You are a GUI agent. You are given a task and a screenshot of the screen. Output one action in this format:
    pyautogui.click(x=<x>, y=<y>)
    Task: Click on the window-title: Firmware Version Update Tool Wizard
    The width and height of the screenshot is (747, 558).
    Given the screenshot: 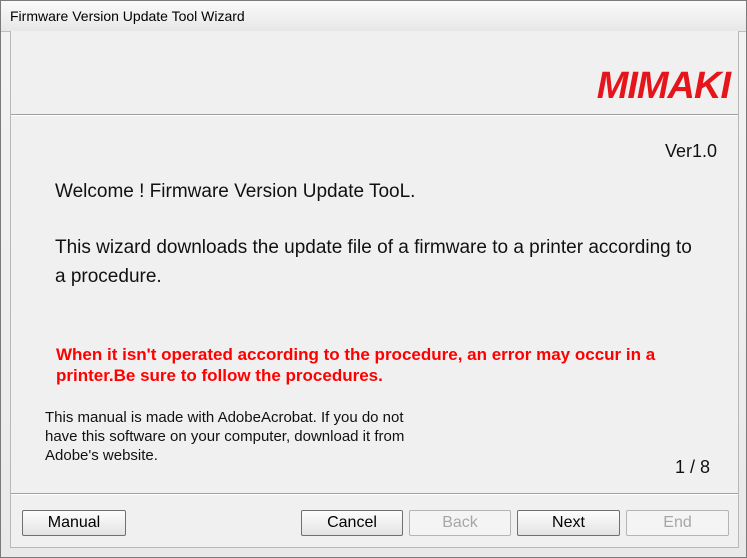 What is the action you would take?
    pyautogui.click(x=127, y=16)
    